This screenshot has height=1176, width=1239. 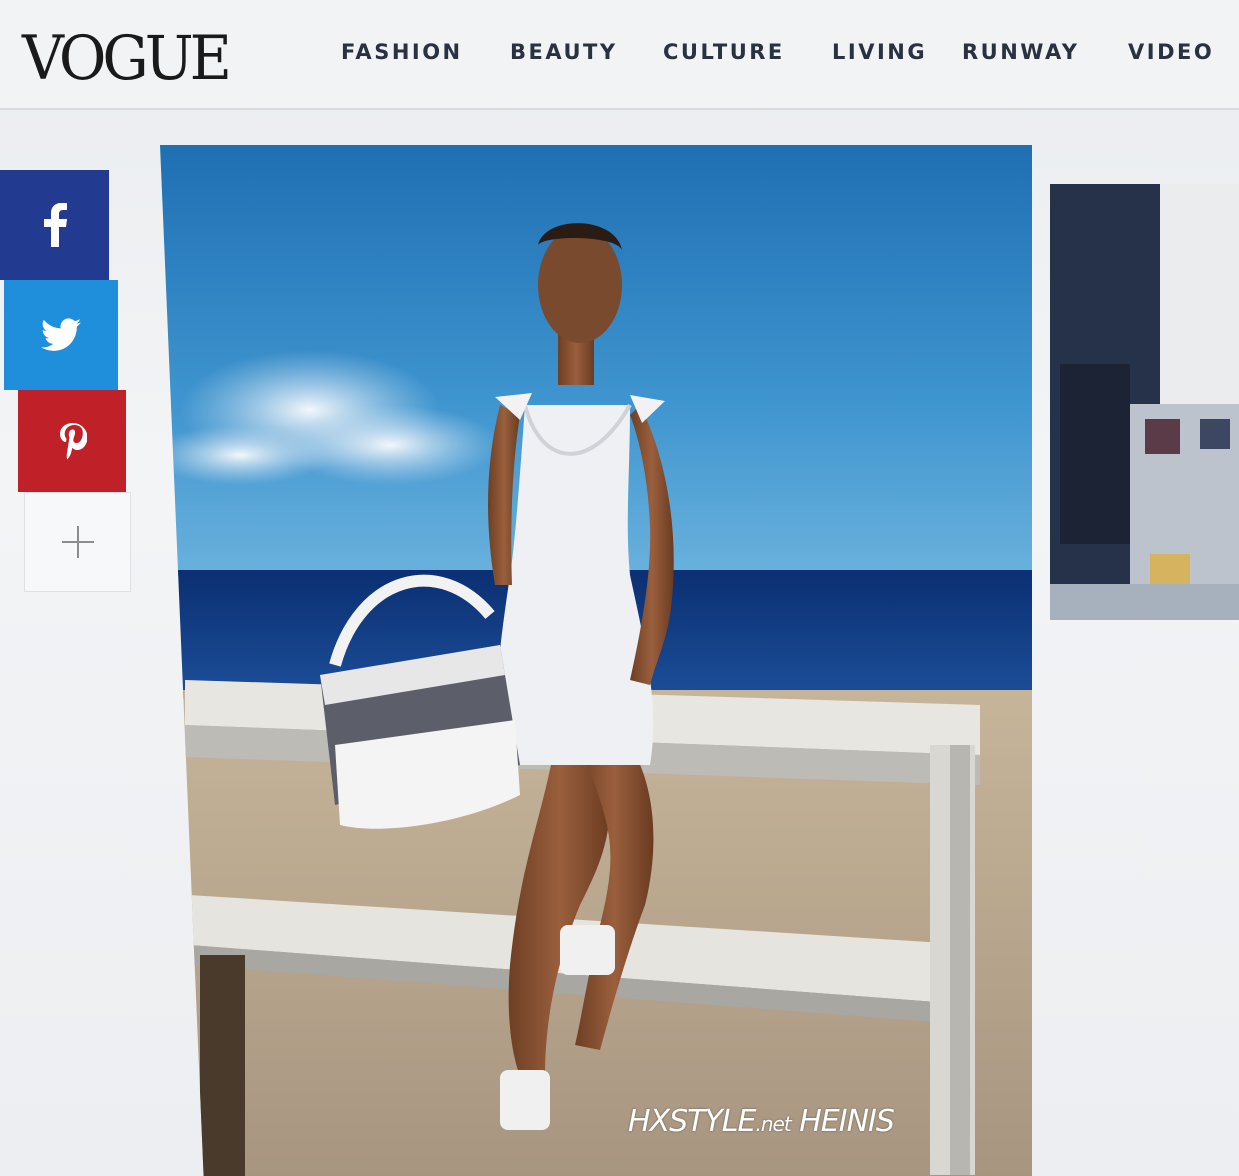 I want to click on watermark-brand: HXSTYLE, so click(x=692, y=1121).